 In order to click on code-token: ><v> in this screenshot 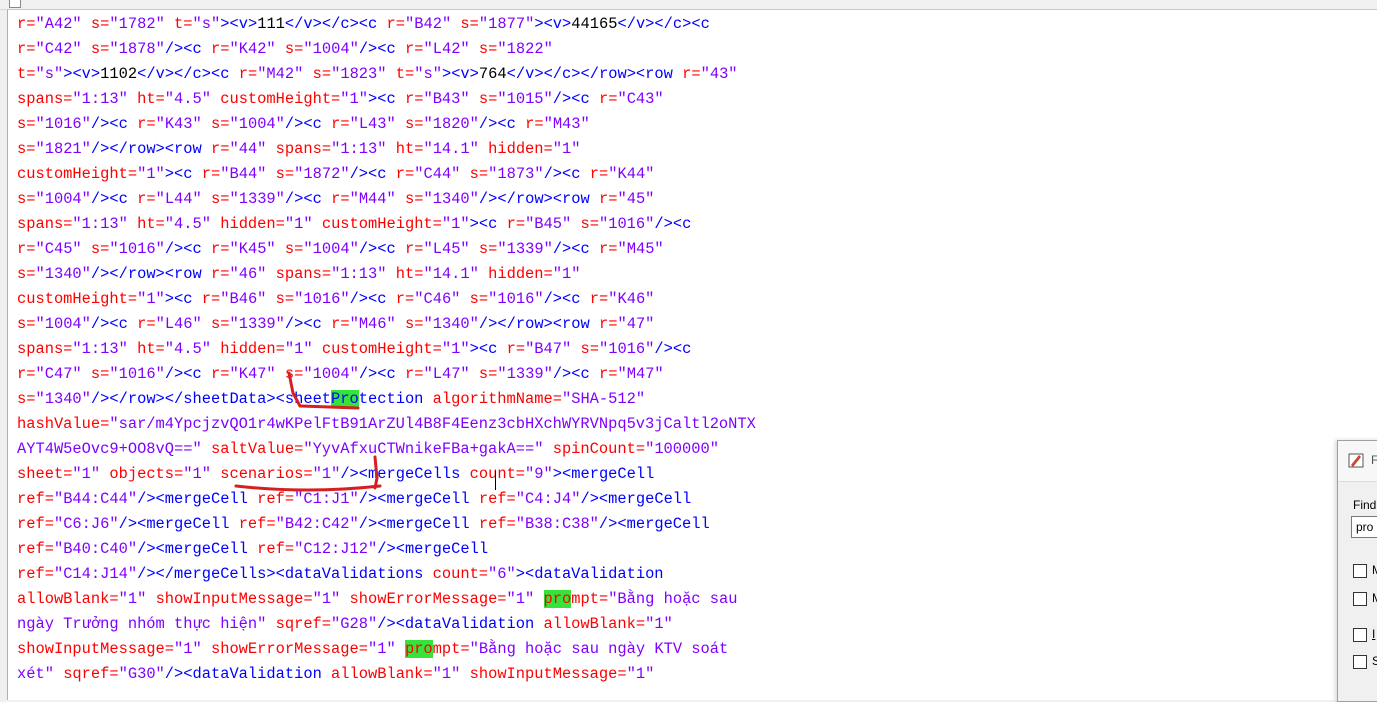, I will do `click(239, 24)`.